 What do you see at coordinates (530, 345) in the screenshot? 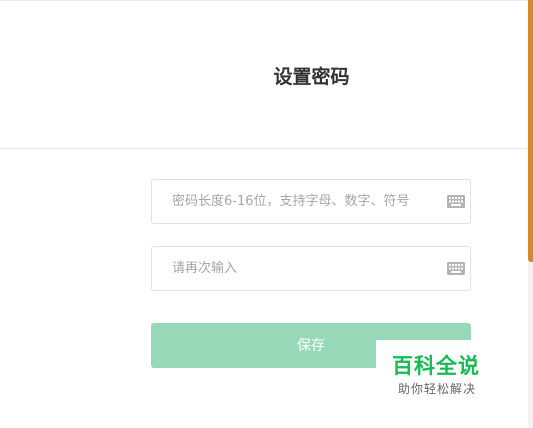
I see `scrollbar-track` at bounding box center [530, 345].